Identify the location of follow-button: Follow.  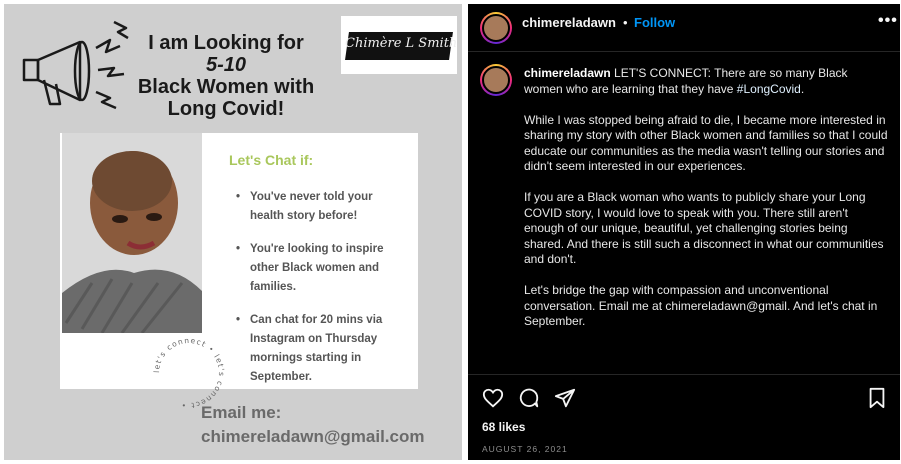
(654, 22).